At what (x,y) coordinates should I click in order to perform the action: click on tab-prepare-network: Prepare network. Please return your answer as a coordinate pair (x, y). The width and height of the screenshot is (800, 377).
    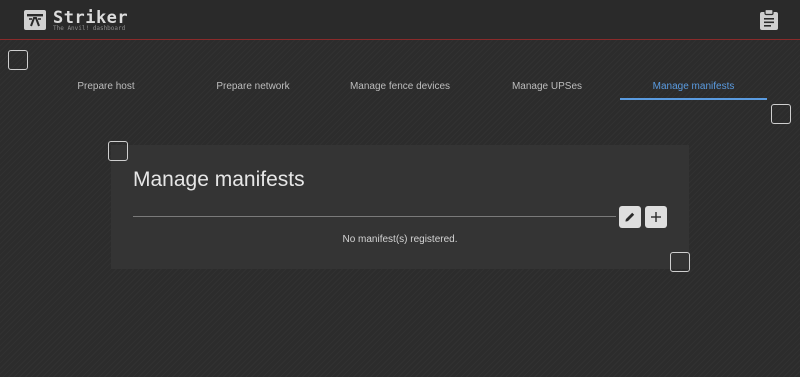
    Looking at the image, I should click on (253, 88).